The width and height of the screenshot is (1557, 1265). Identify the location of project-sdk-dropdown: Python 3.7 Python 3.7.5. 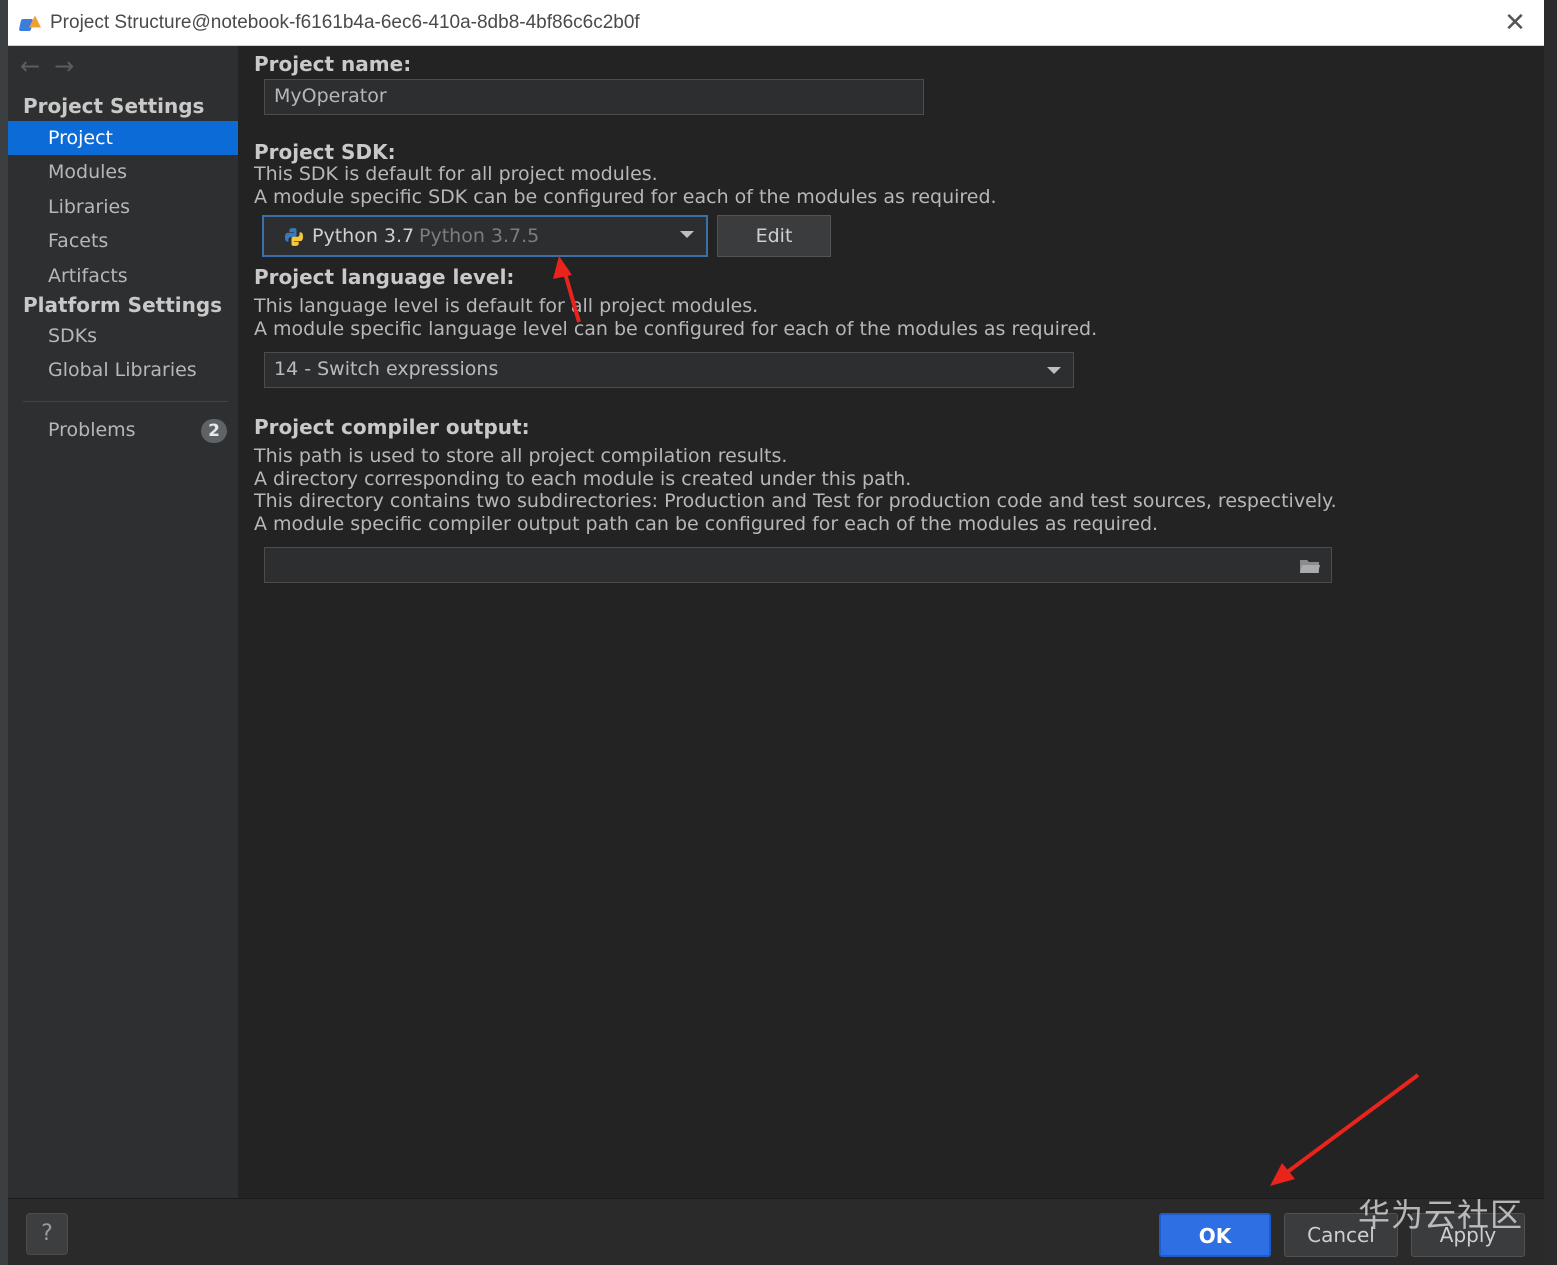
(485, 236).